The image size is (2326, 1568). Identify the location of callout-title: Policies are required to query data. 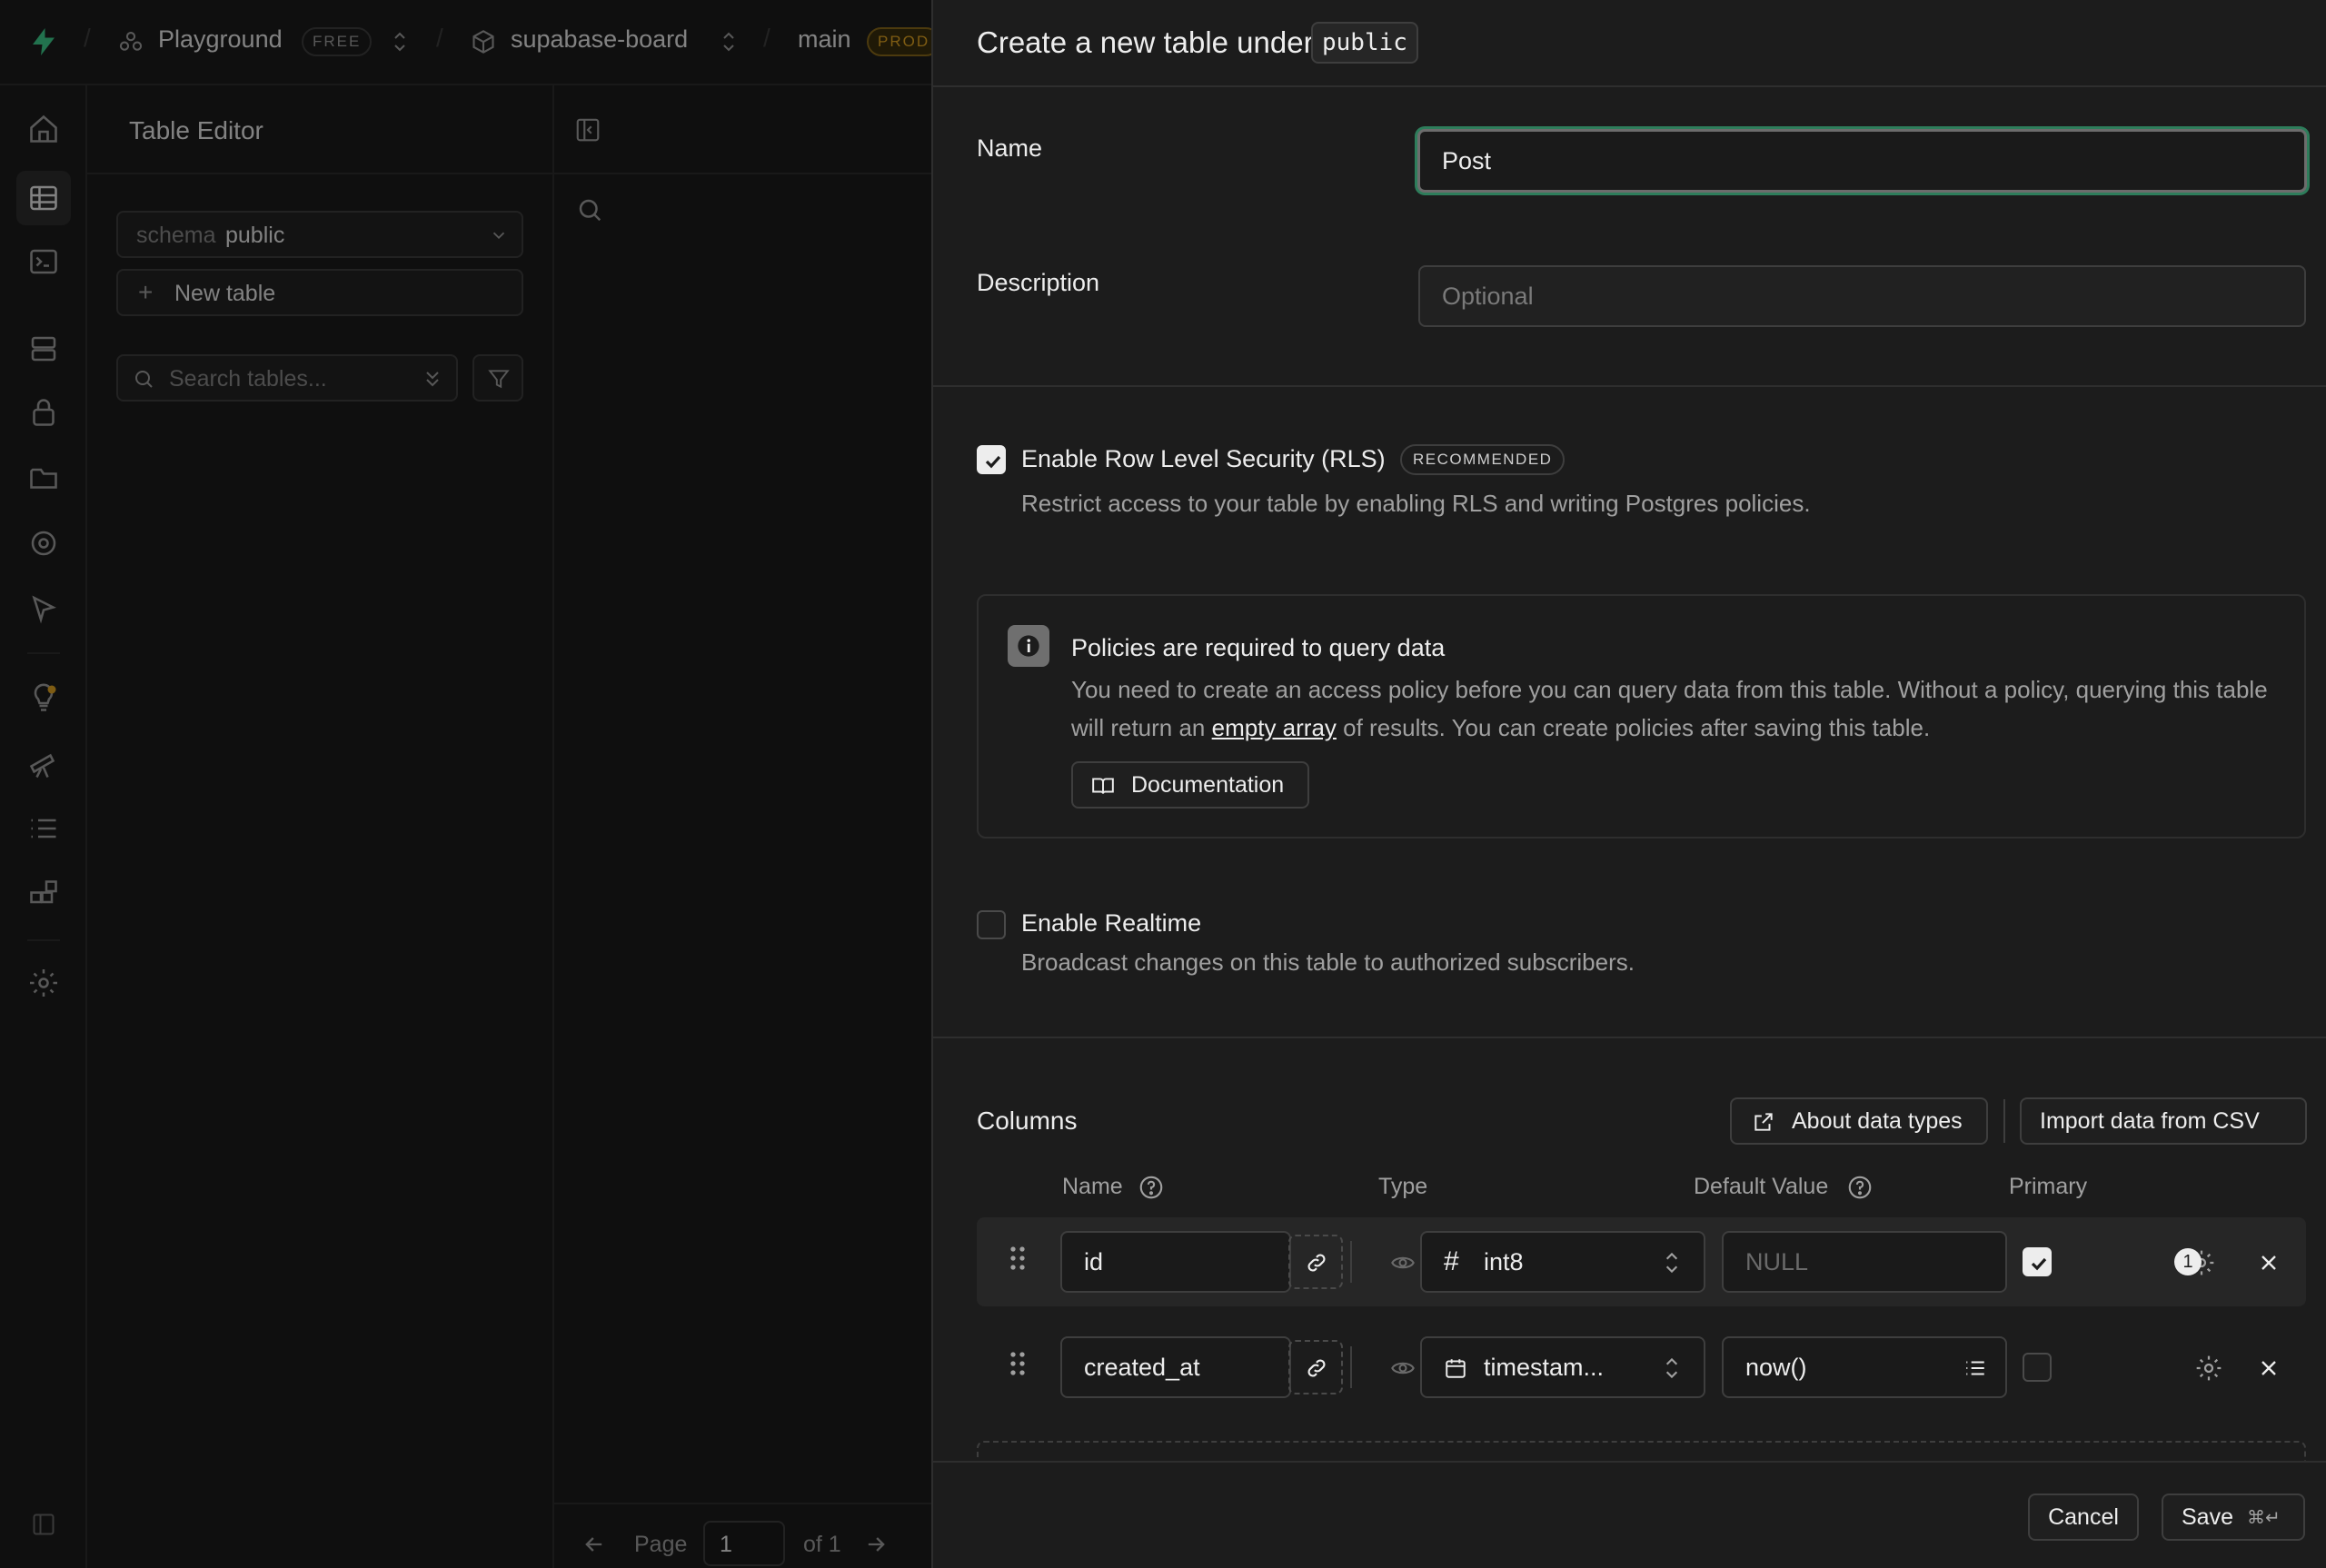
(1258, 647).